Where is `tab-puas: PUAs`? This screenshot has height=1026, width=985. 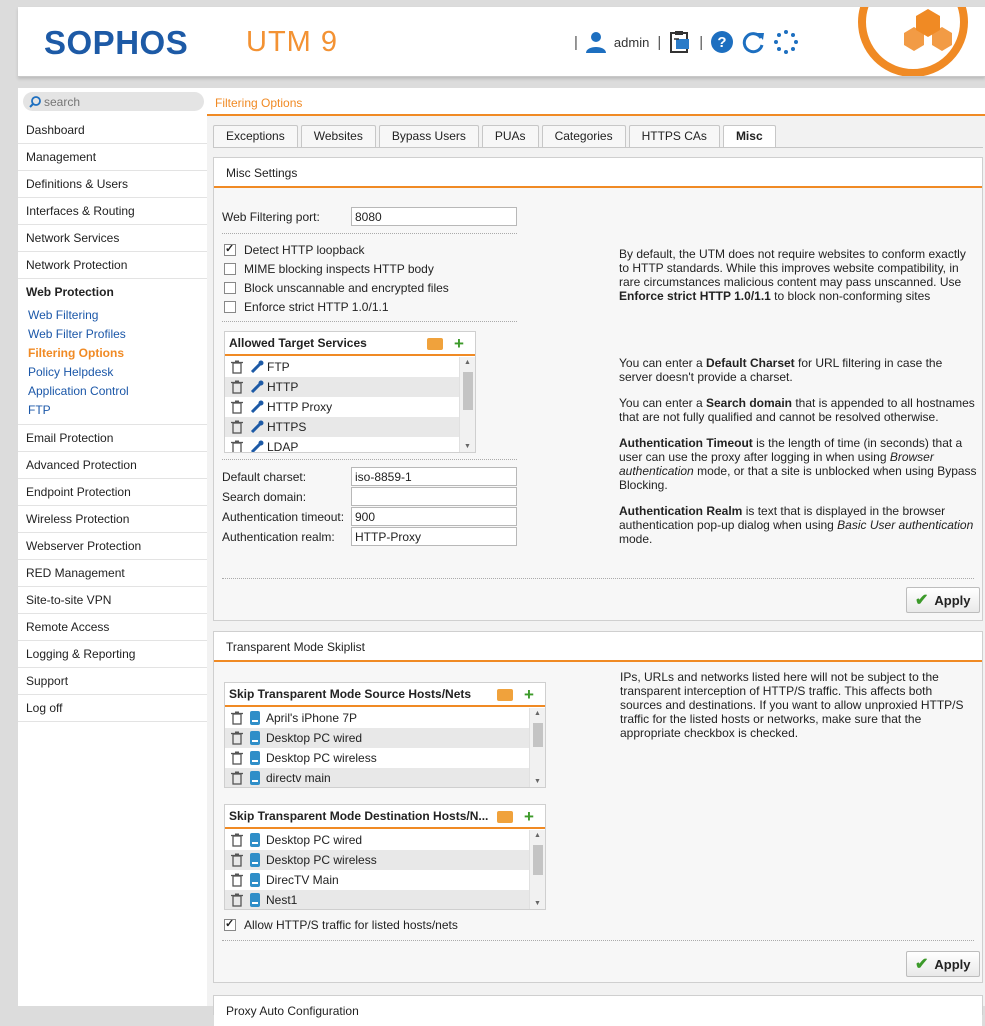
tab-puas: PUAs is located at coordinates (510, 136).